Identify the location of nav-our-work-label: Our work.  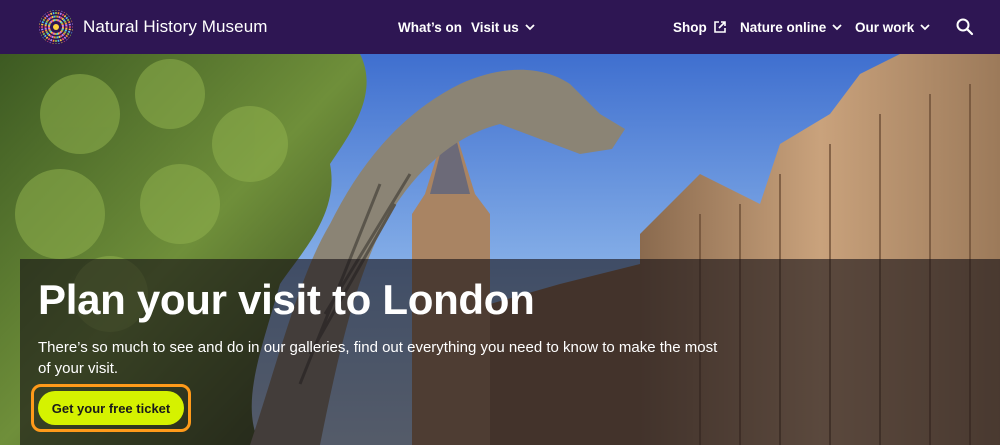
(885, 27).